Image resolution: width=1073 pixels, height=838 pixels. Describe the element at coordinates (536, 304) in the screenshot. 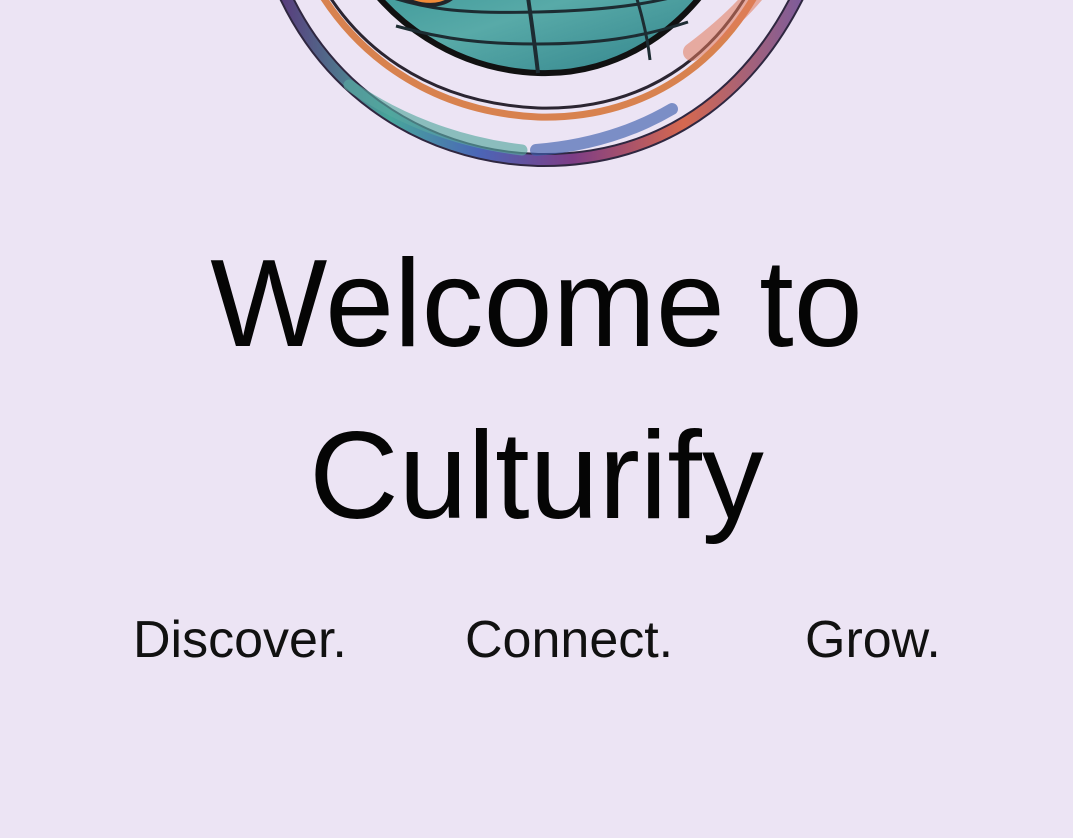

I see `welcome-title-line-1: Welcome to` at that location.